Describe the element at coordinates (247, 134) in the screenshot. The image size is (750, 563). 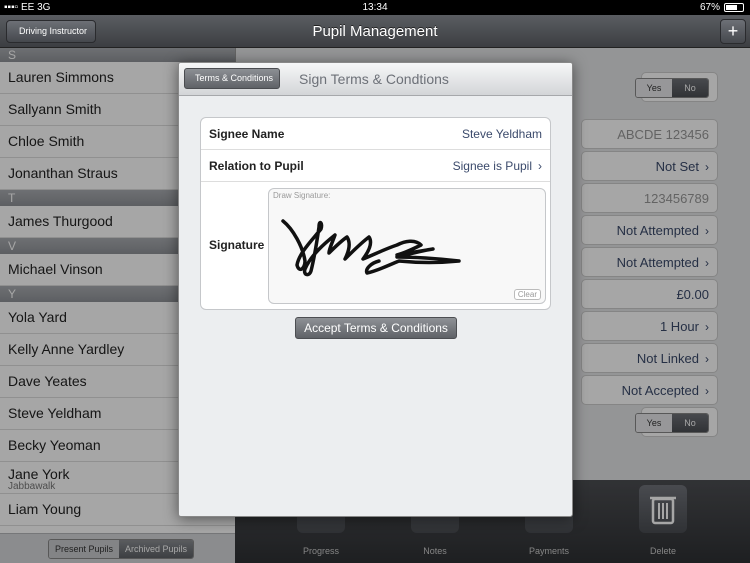
I see `signee-label: Signee Name` at that location.